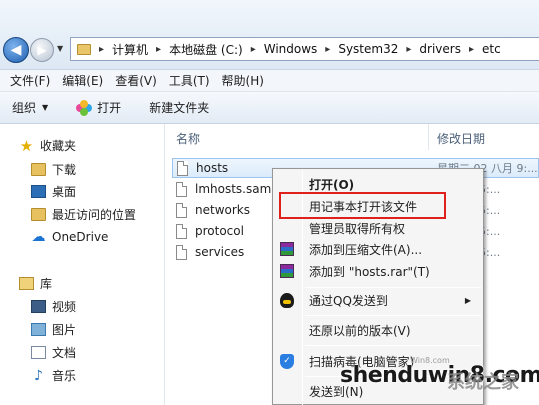  I want to click on file-name: protocol, so click(219, 231).